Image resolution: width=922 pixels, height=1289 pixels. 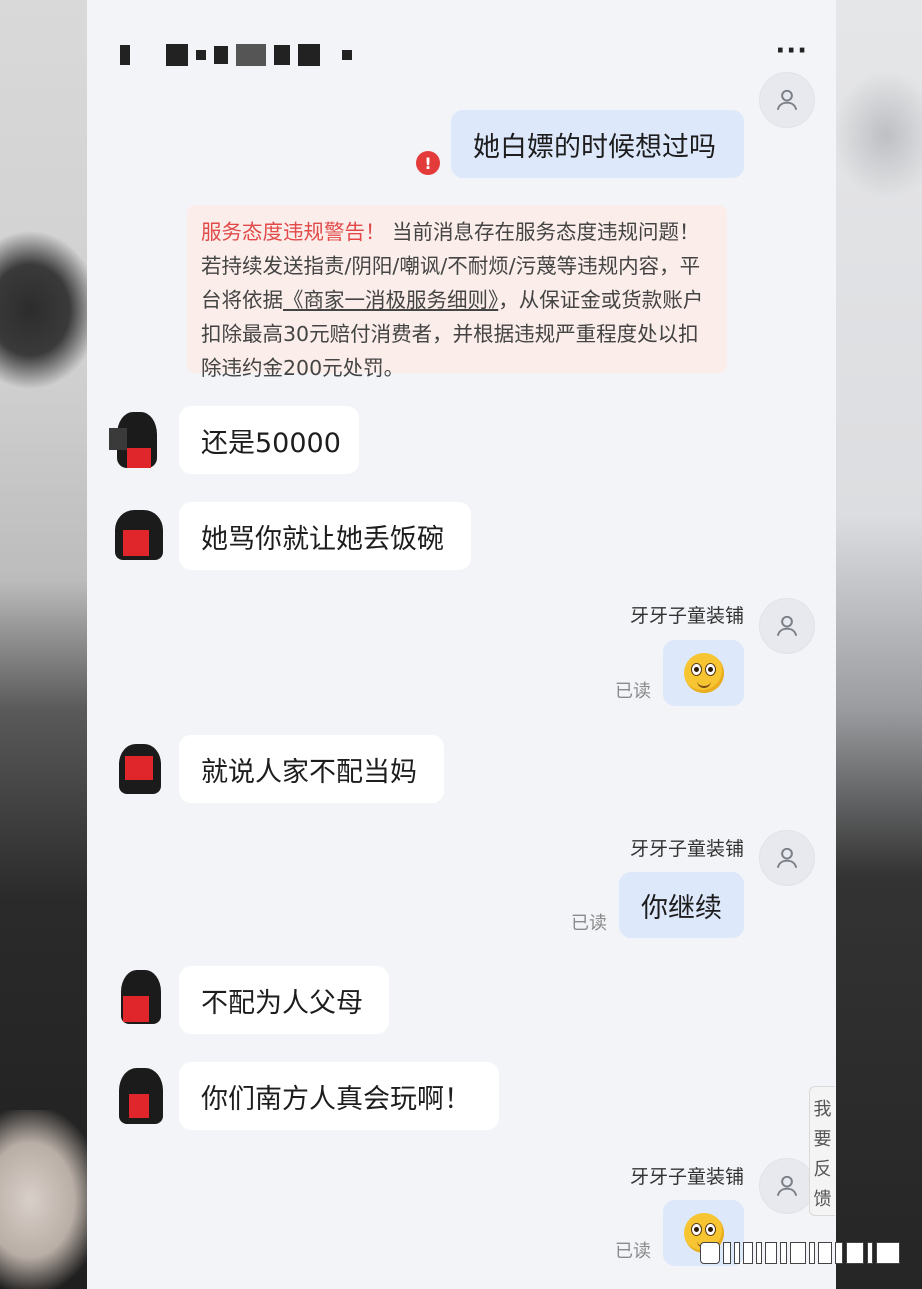 What do you see at coordinates (800, 1253) in the screenshot?
I see `watermark-logo` at bounding box center [800, 1253].